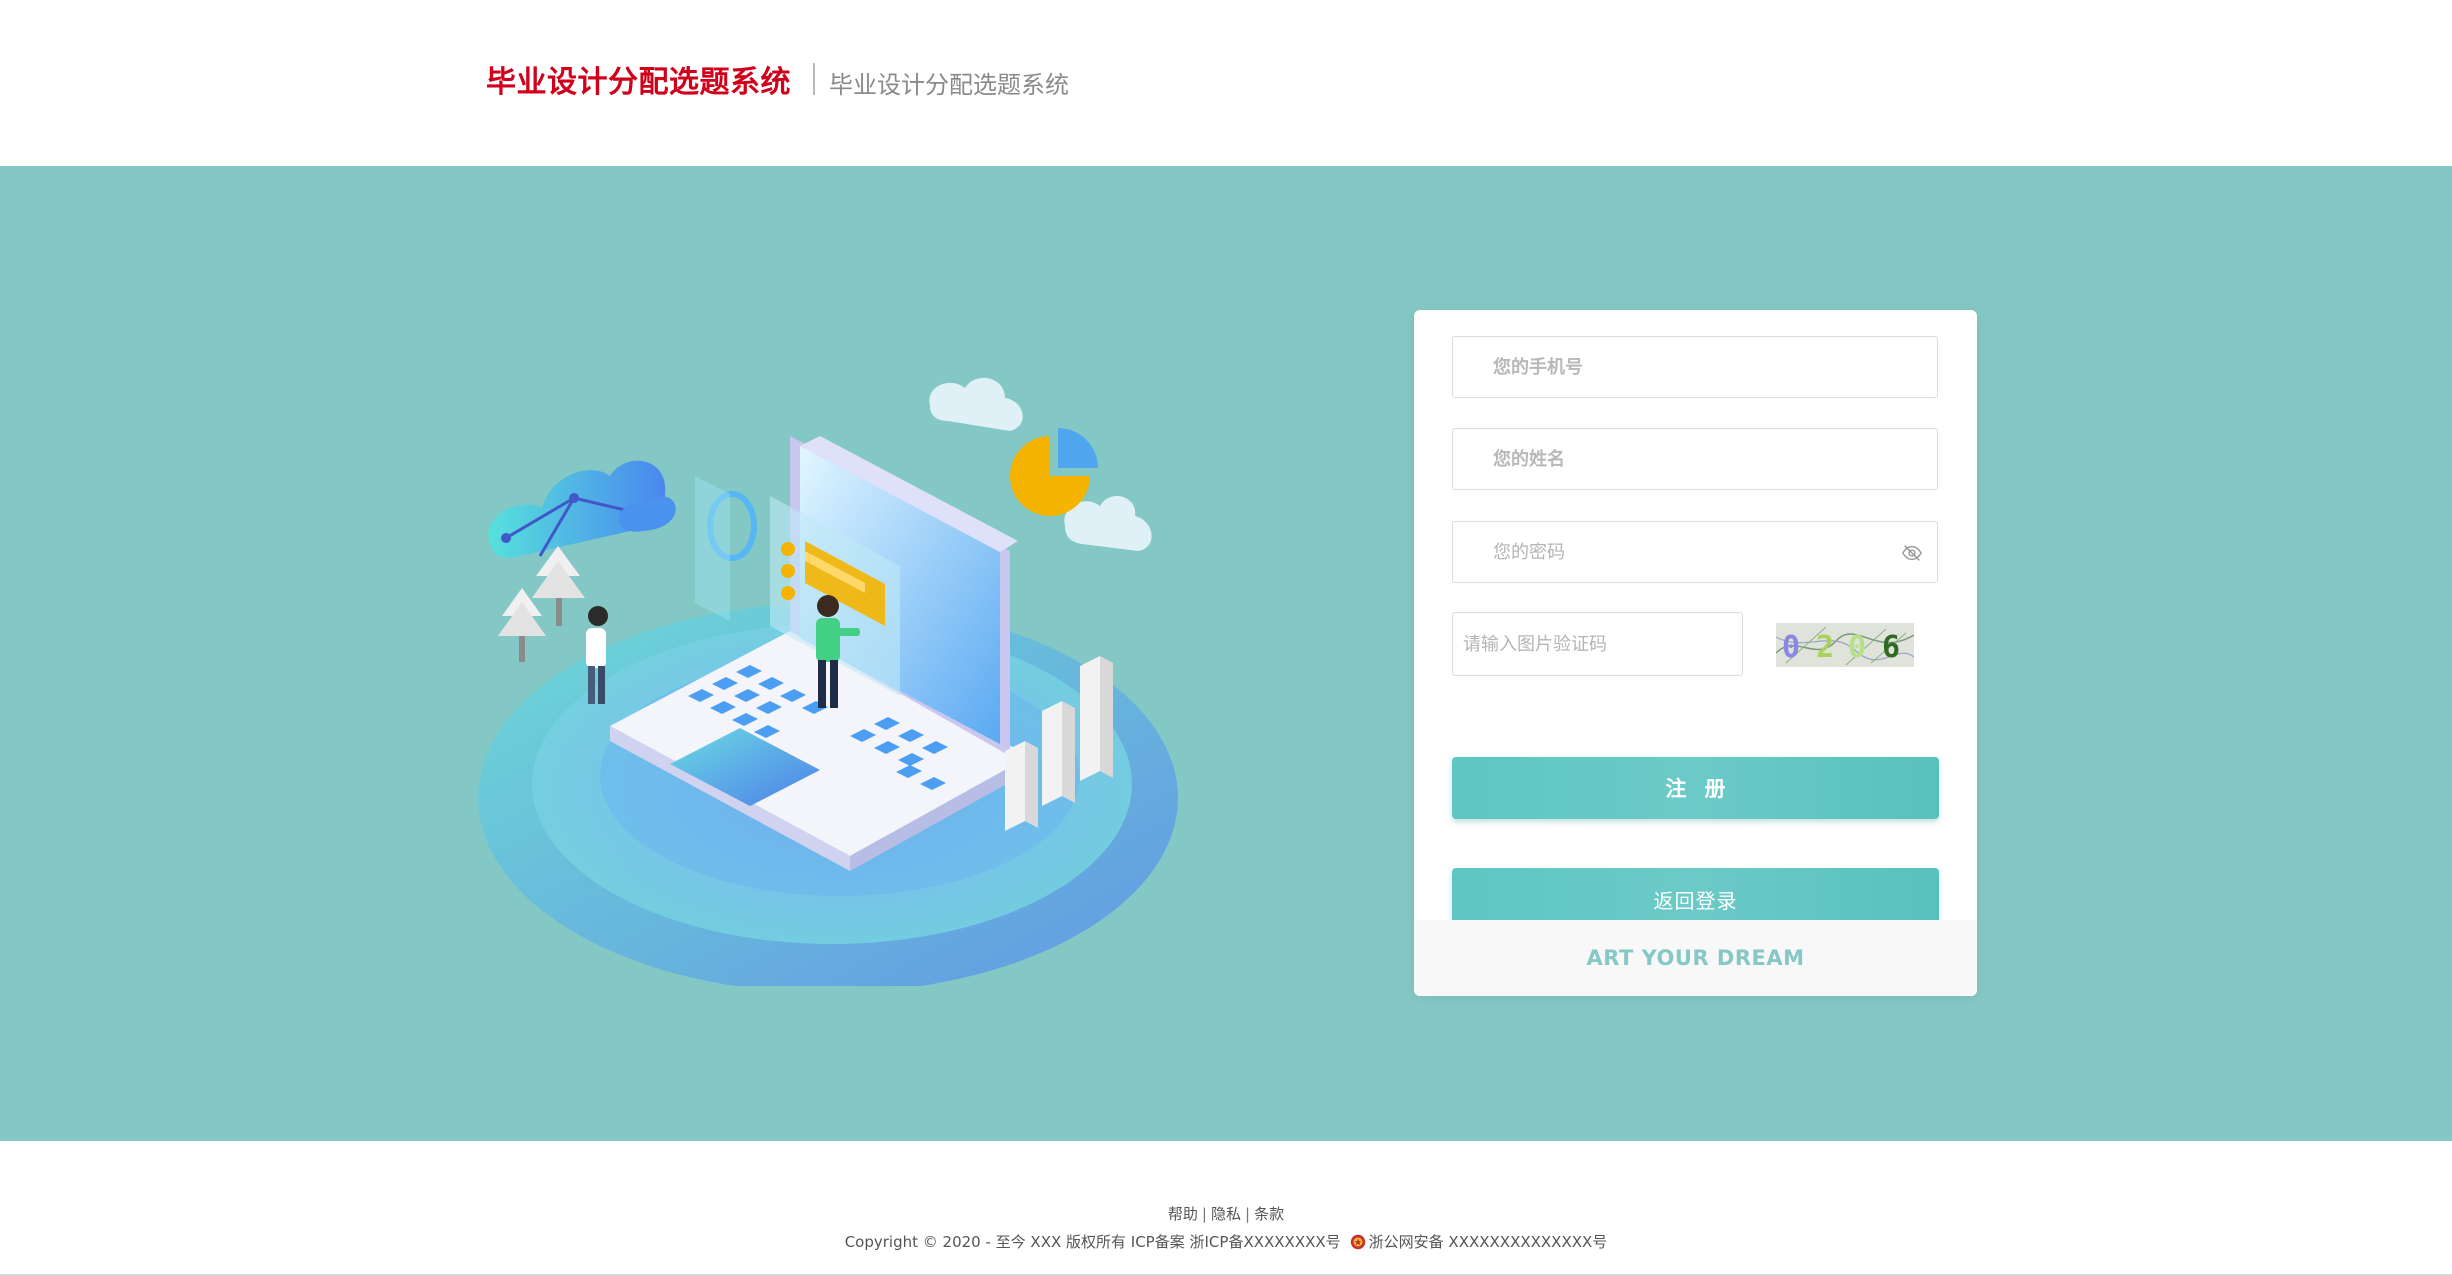  I want to click on password-field, so click(1695, 552).